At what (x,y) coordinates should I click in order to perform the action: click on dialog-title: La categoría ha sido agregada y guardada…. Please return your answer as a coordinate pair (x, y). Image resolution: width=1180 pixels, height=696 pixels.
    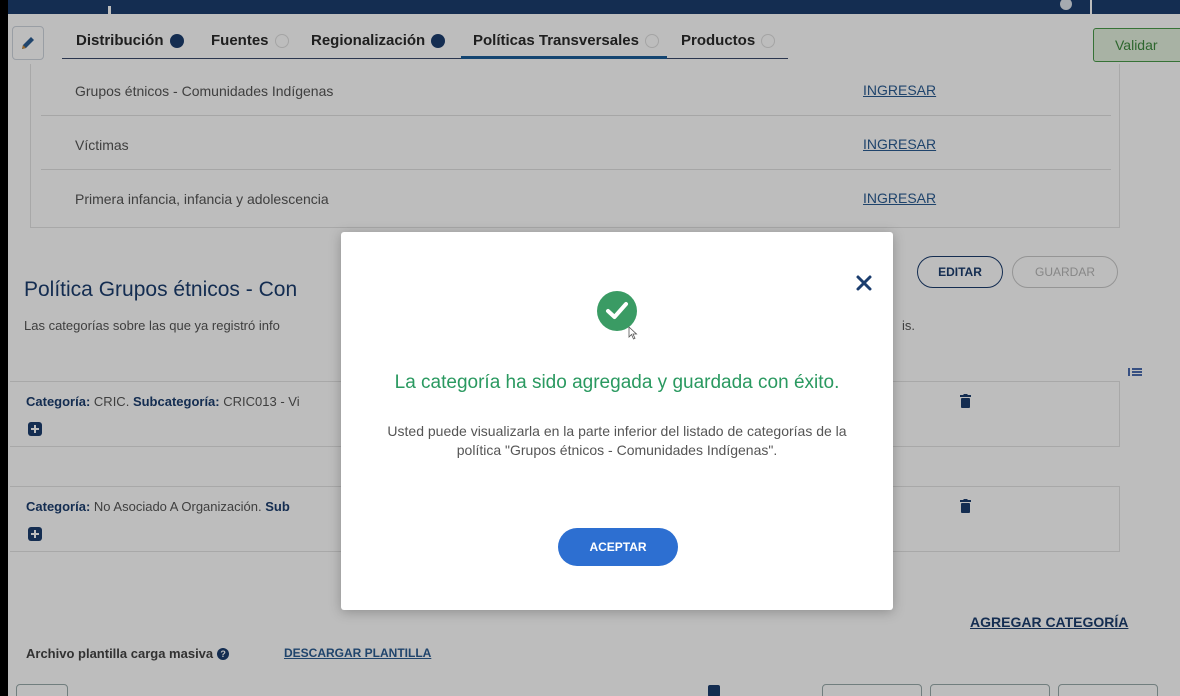
    Looking at the image, I should click on (617, 382).